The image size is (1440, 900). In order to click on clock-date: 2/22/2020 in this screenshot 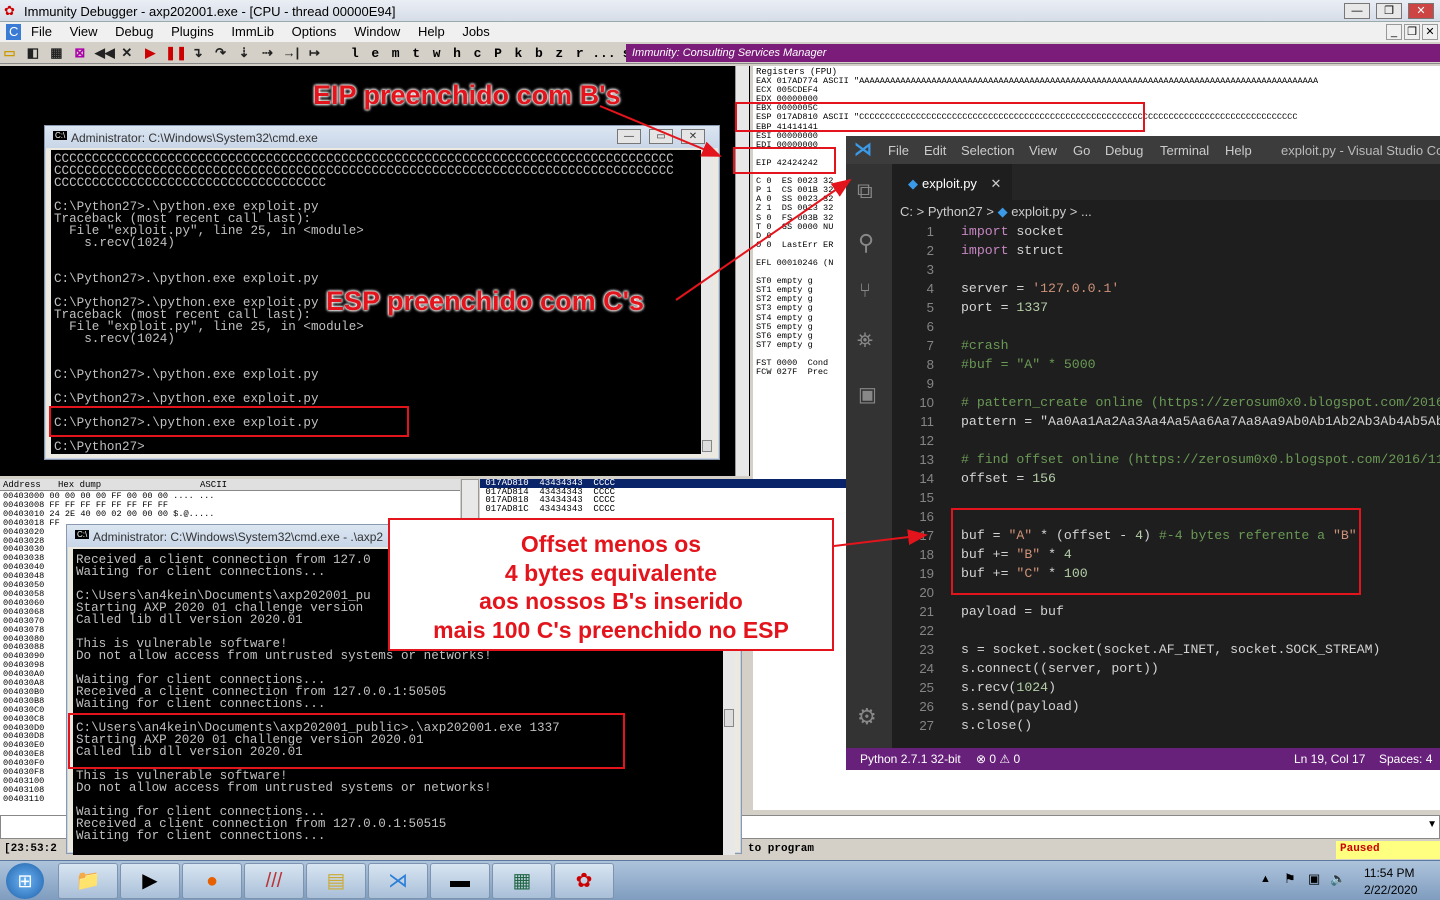, I will do `click(1390, 890)`.